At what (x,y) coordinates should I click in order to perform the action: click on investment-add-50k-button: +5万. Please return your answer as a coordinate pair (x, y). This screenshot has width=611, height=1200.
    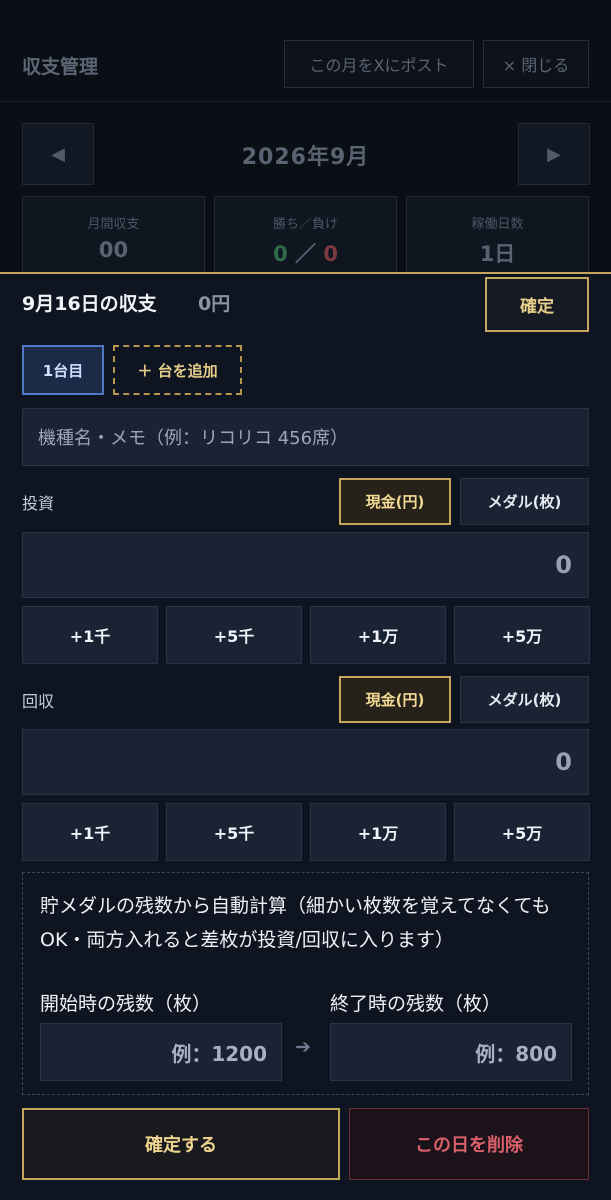
    Looking at the image, I should click on (522, 635).